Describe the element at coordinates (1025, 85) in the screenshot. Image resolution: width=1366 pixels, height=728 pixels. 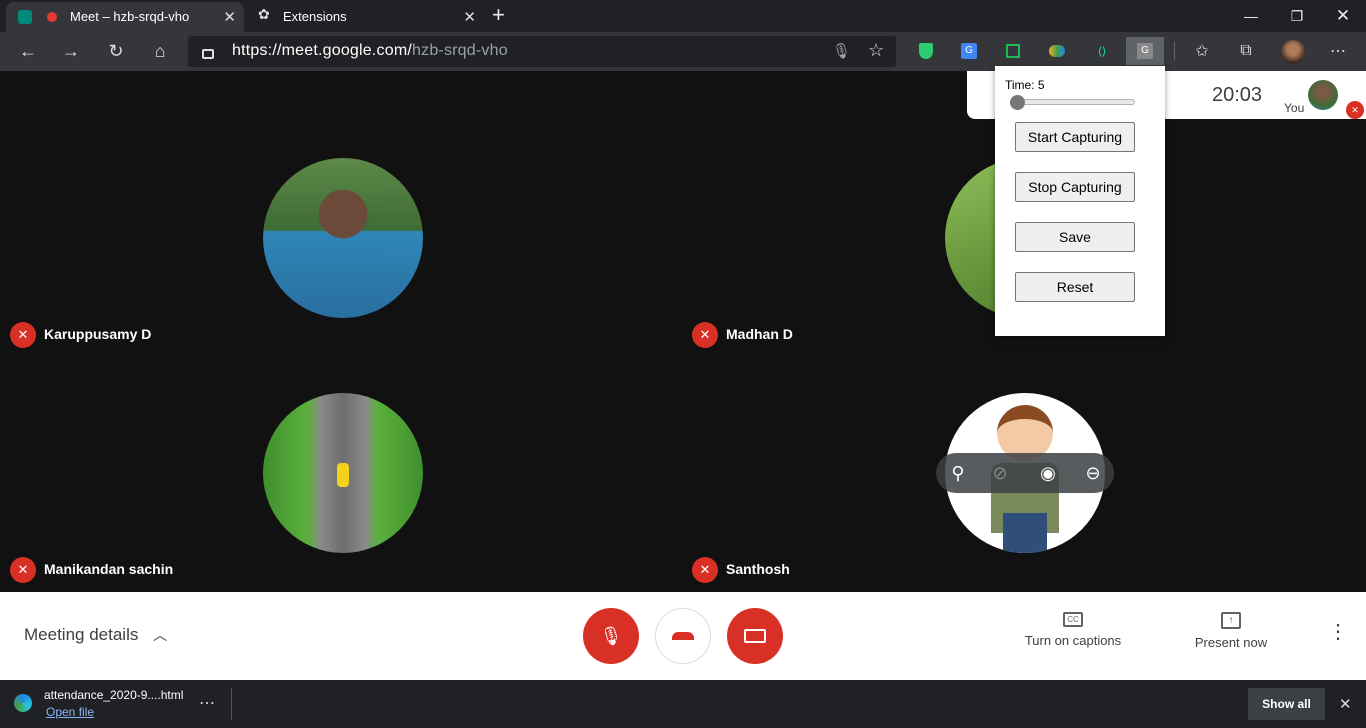
I see `time-label: Time: 5` at that location.